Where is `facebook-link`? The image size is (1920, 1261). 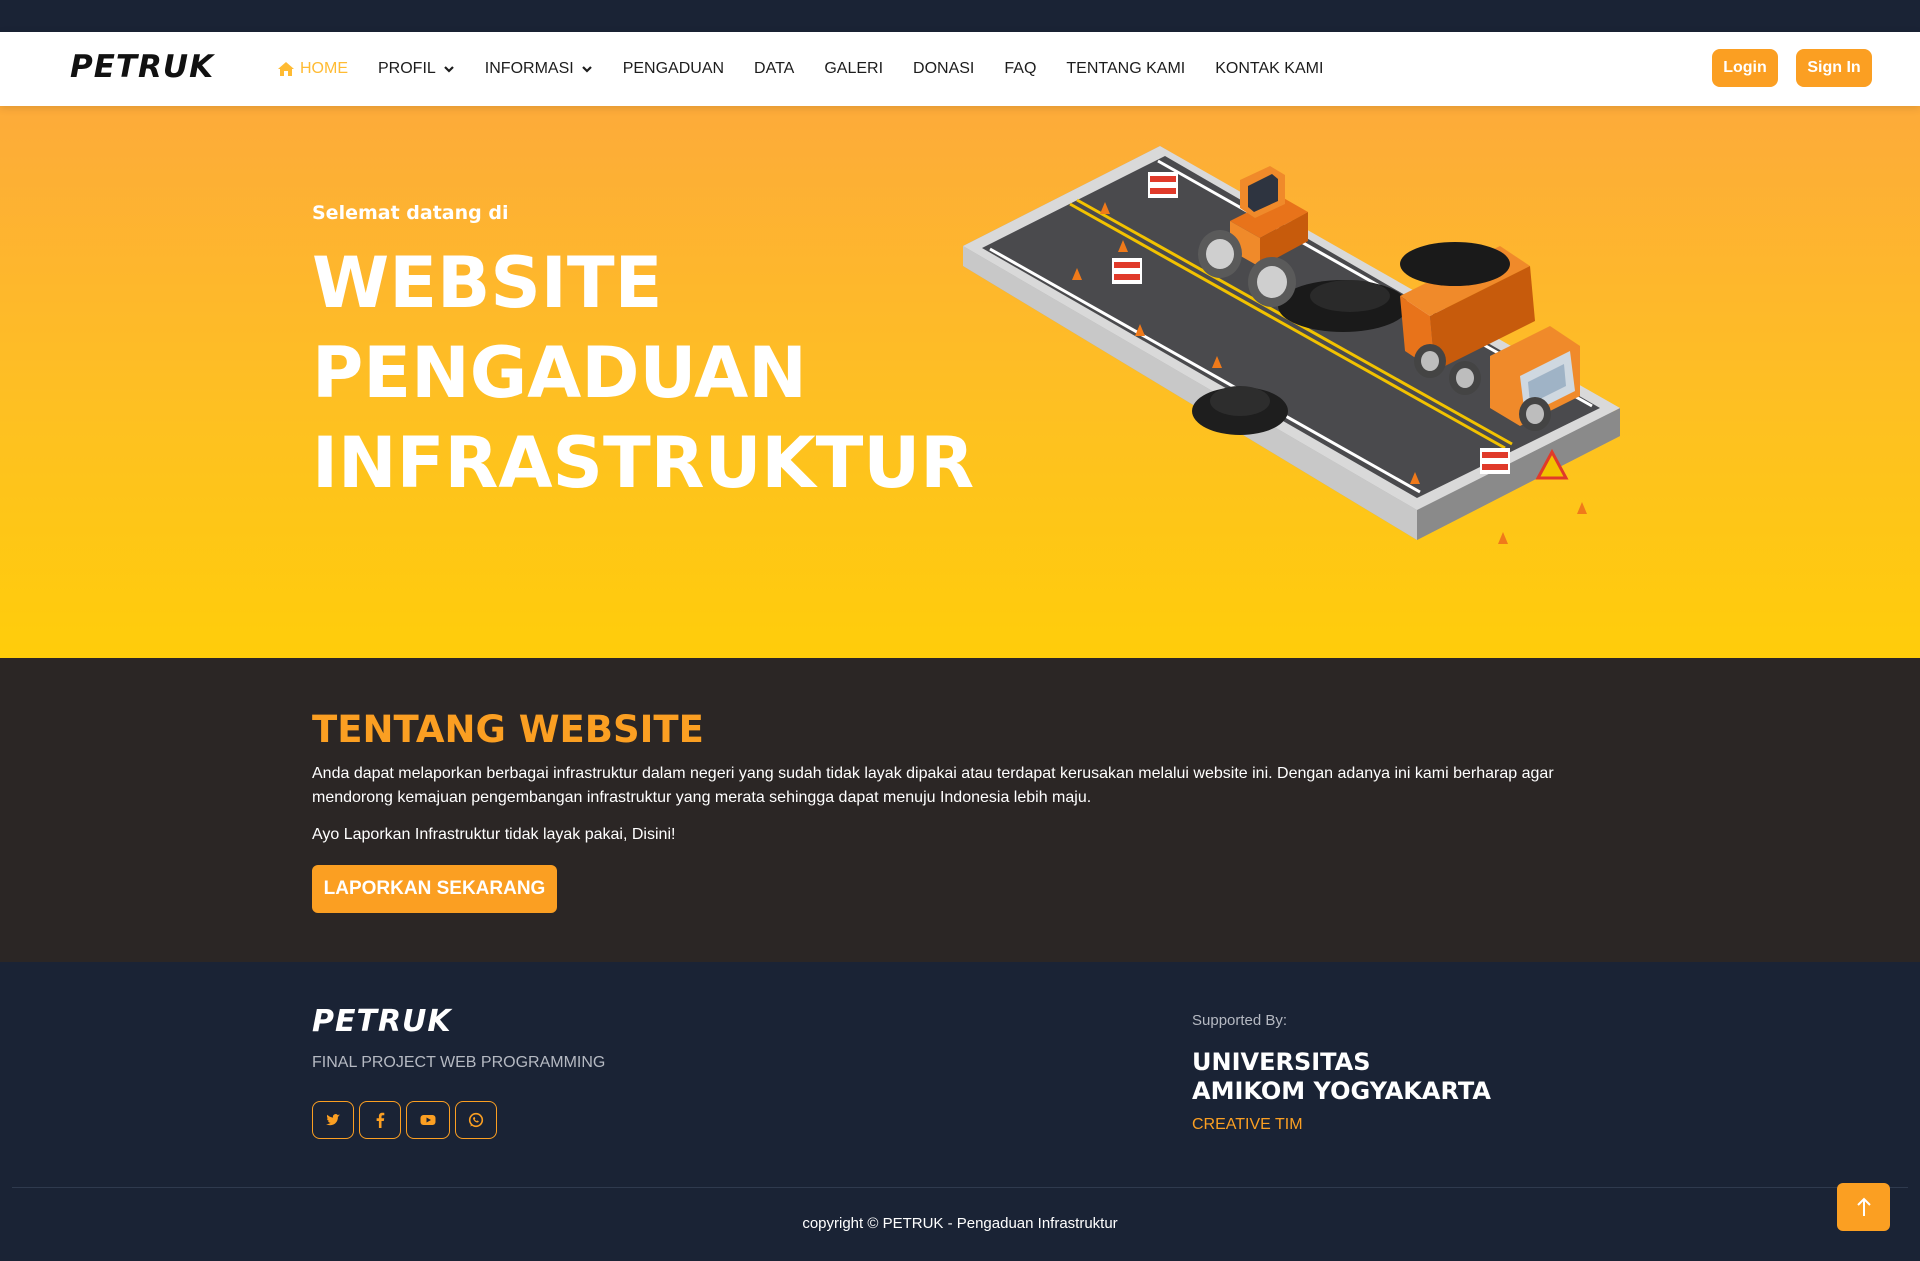
facebook-link is located at coordinates (380, 1120).